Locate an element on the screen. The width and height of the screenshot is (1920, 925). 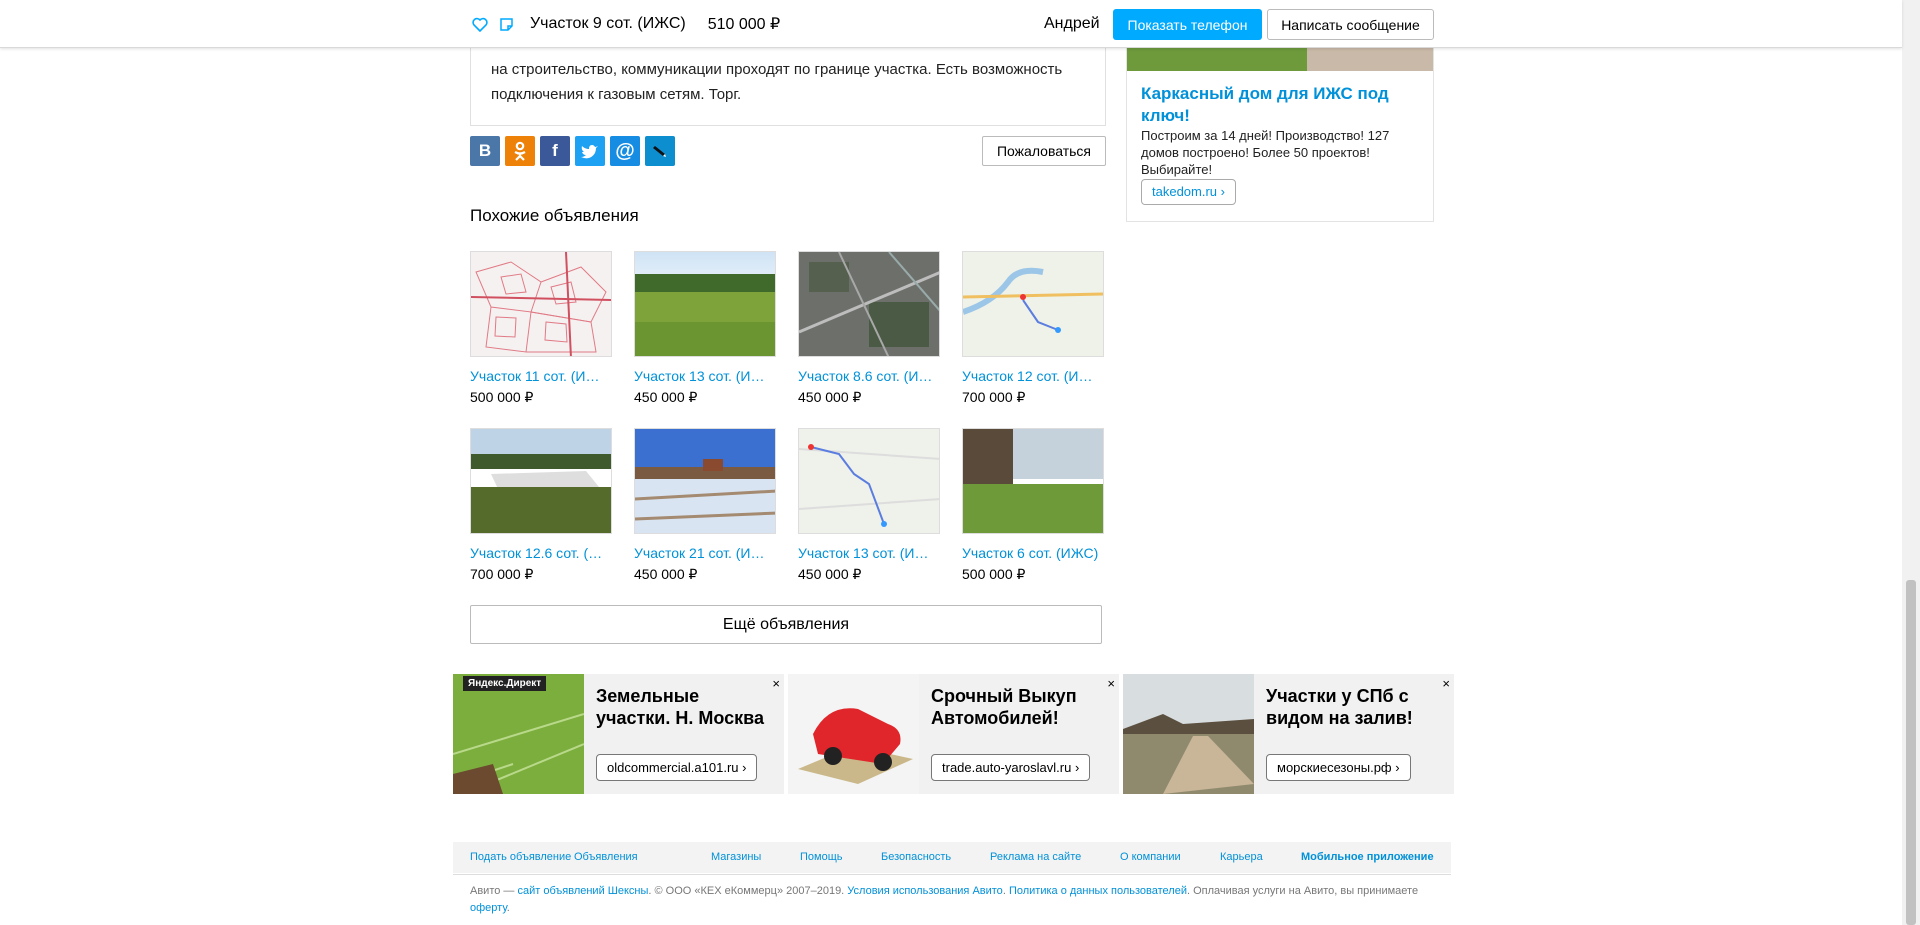
footer-link-security: Безопасность is located at coordinates (916, 857).